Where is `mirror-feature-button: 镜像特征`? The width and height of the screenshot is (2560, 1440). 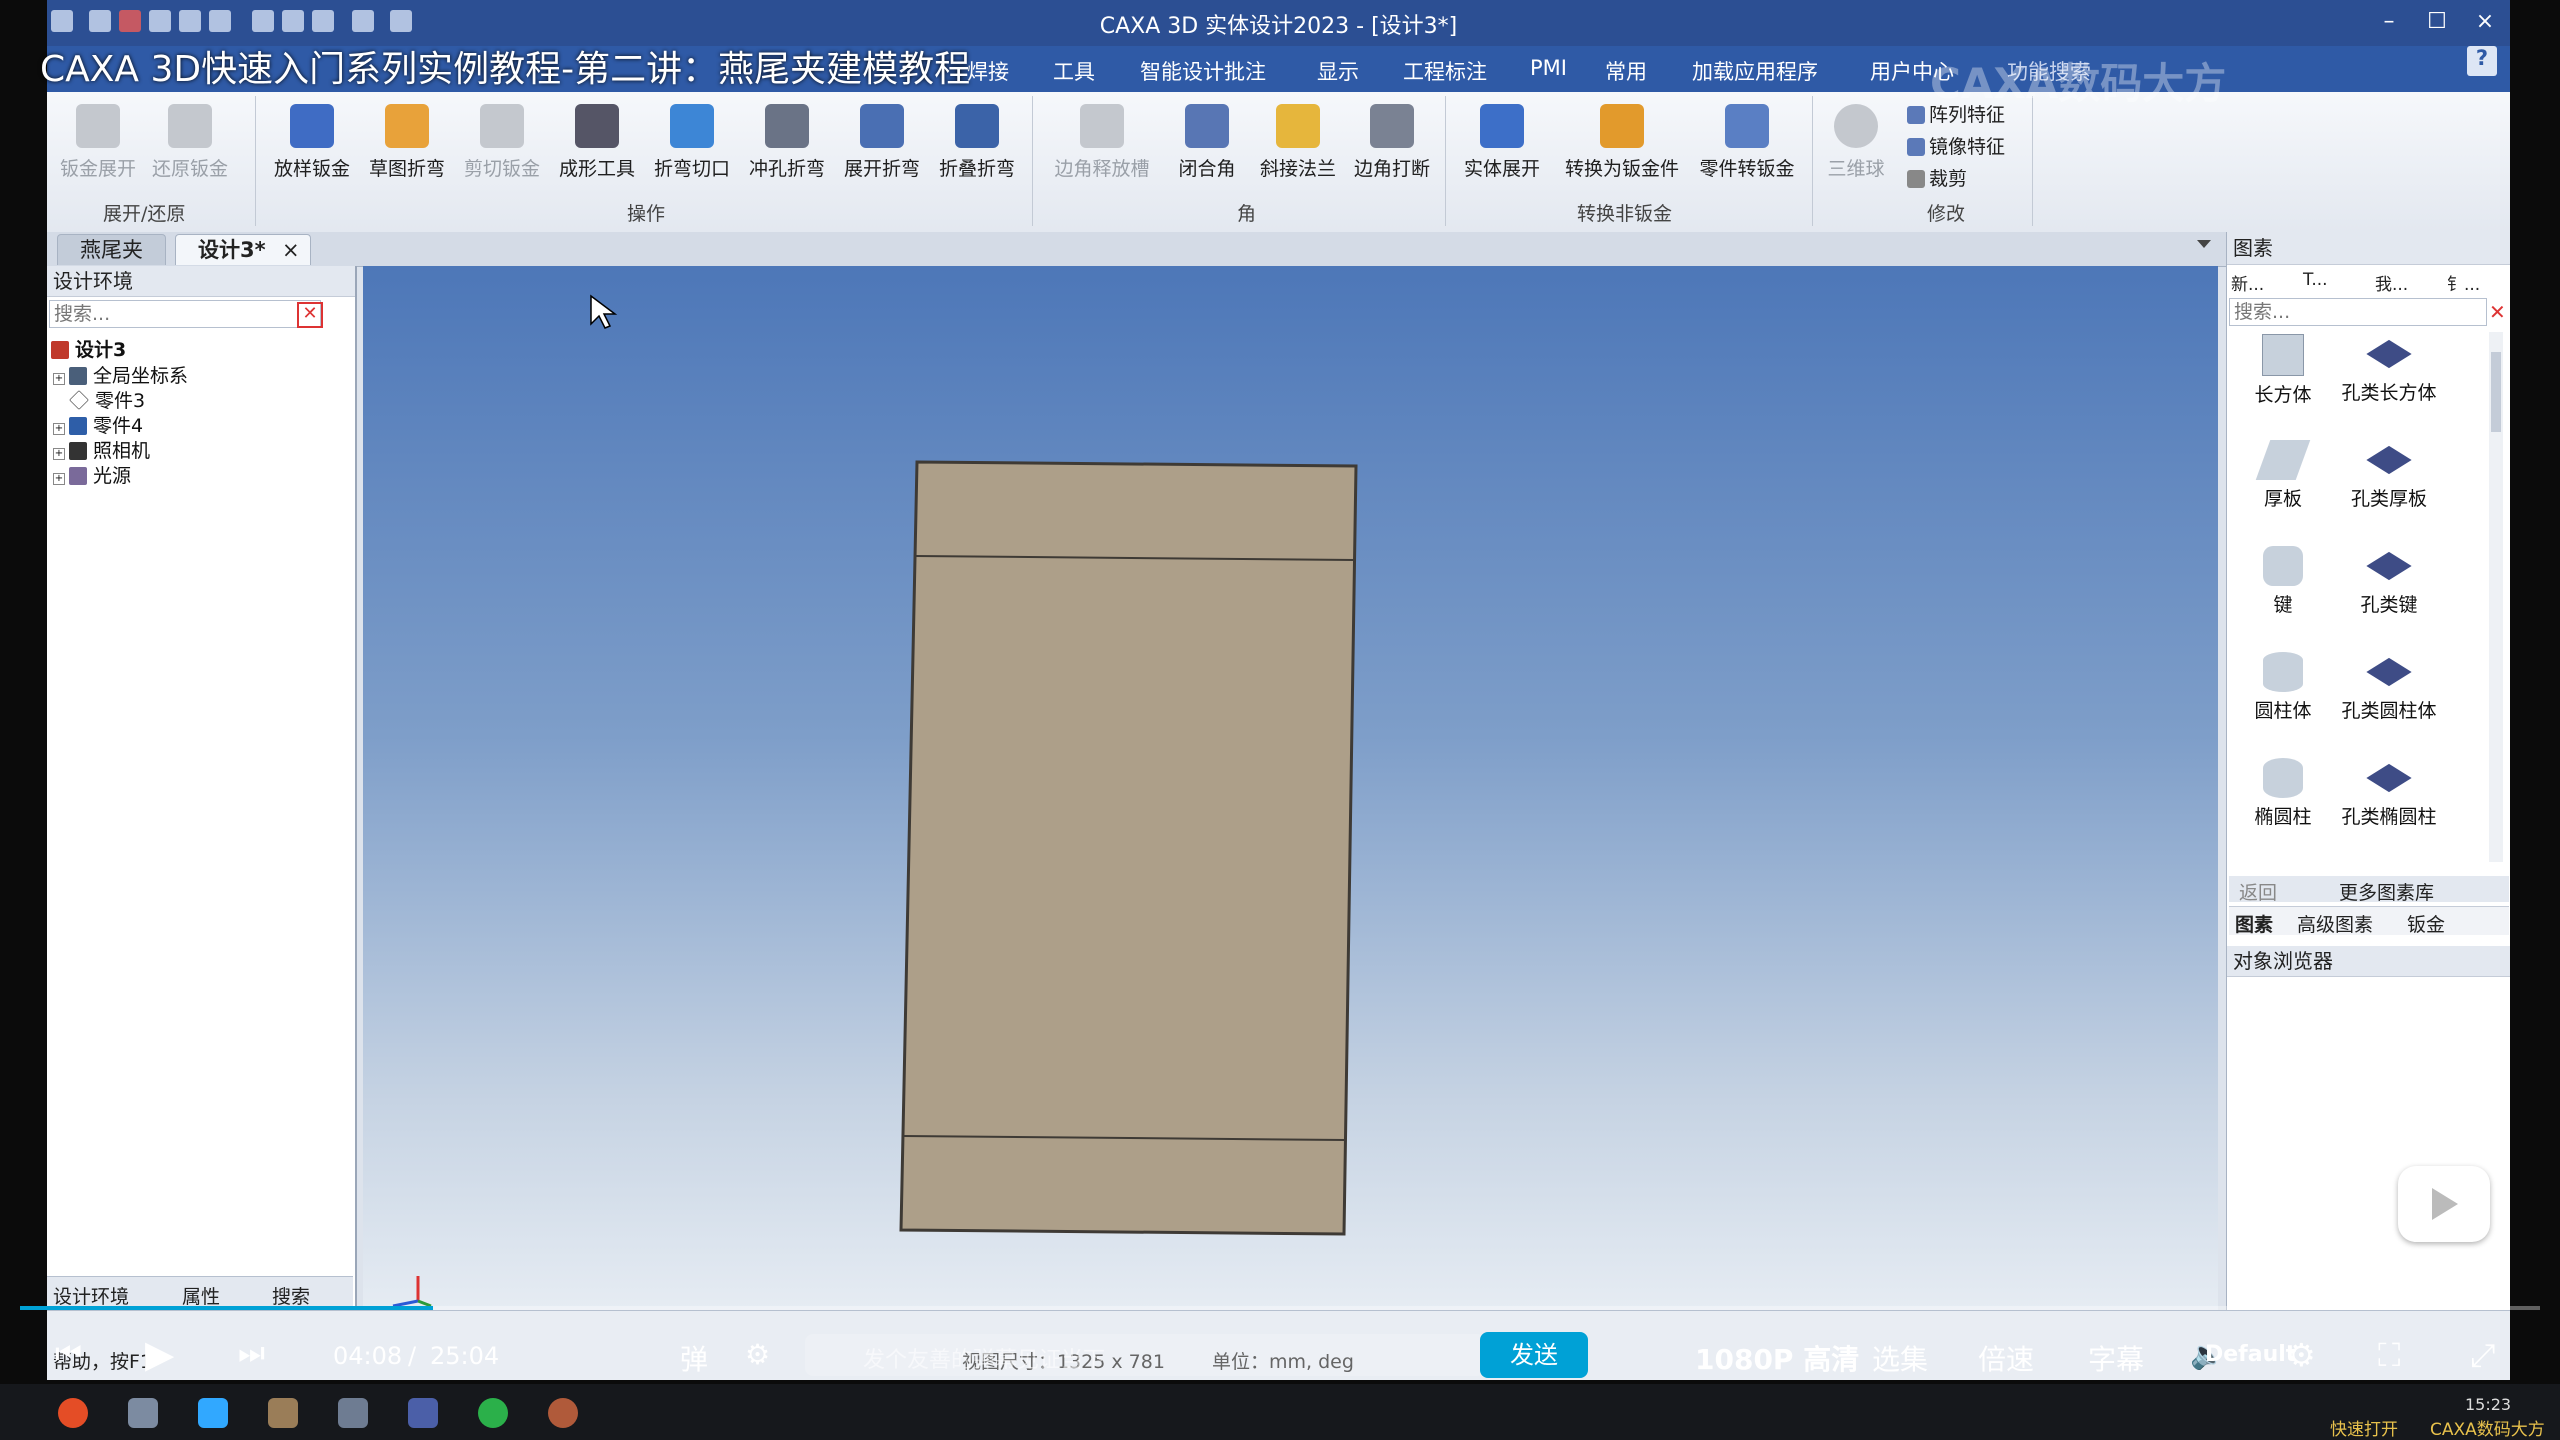
mirror-feature-button: 镜像特征 is located at coordinates (1956, 145).